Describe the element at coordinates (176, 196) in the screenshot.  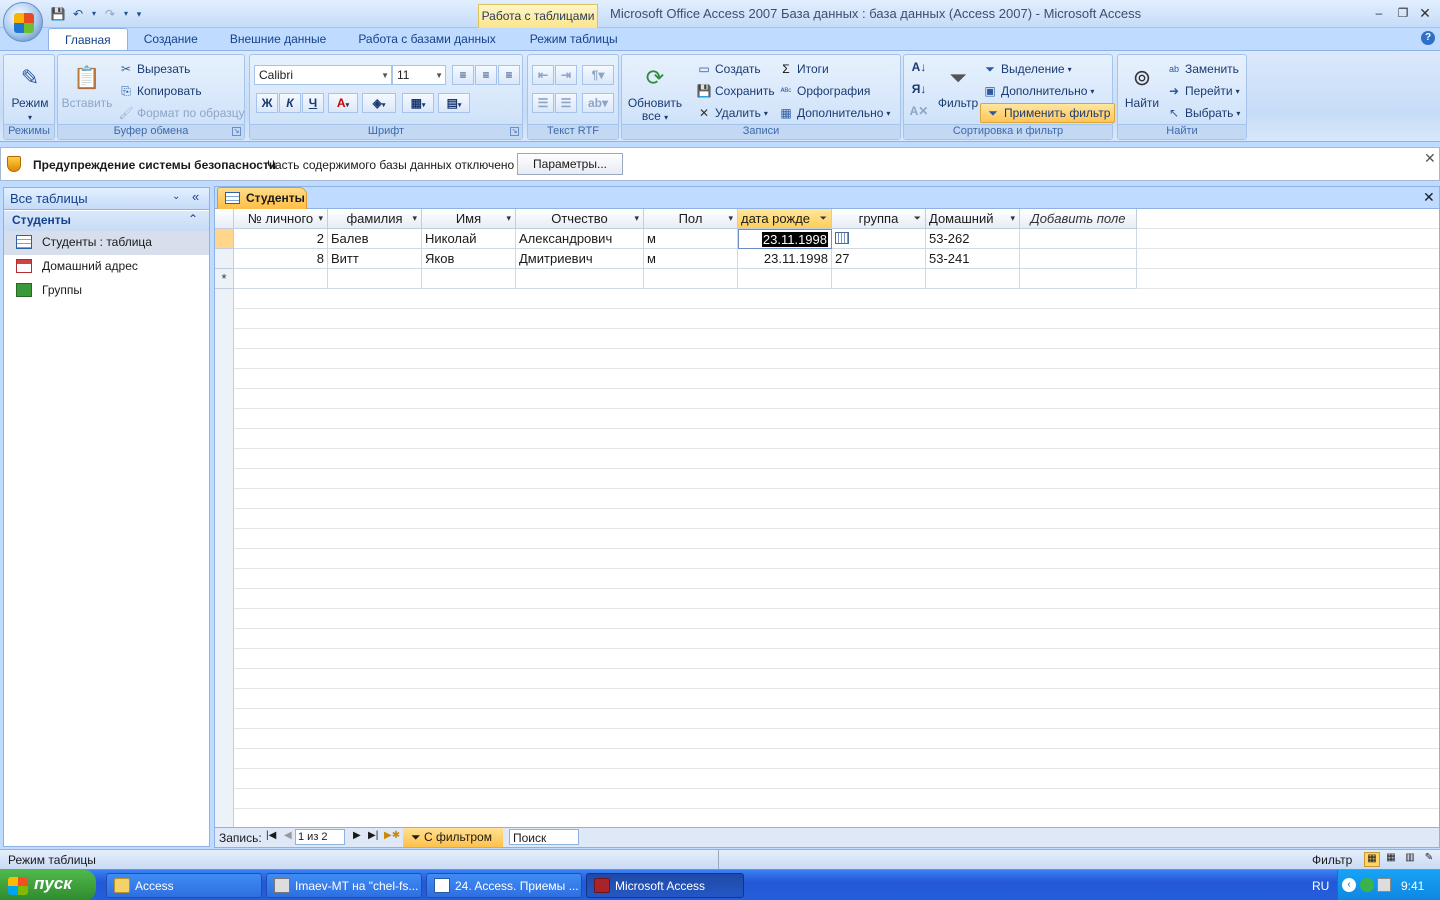
I see `chevron-down-icon: ⌄` at that location.